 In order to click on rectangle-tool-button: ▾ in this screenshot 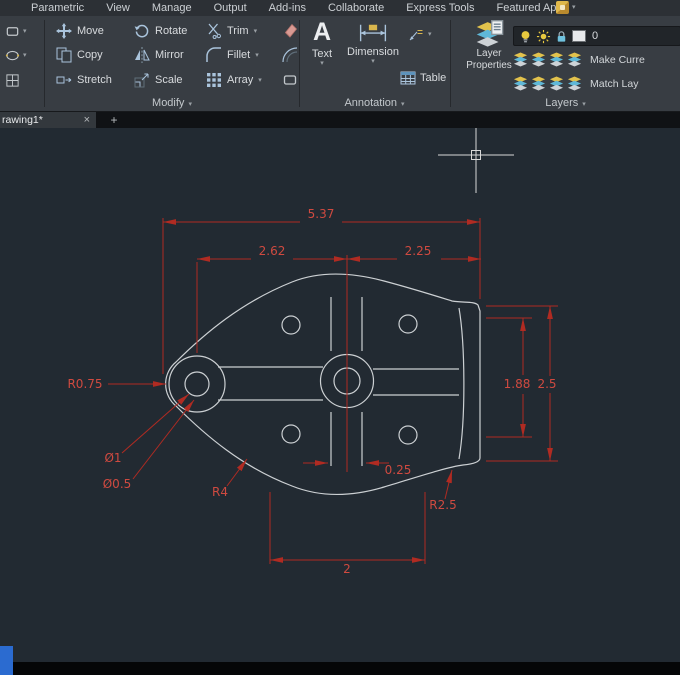, I will do `click(16, 31)`.